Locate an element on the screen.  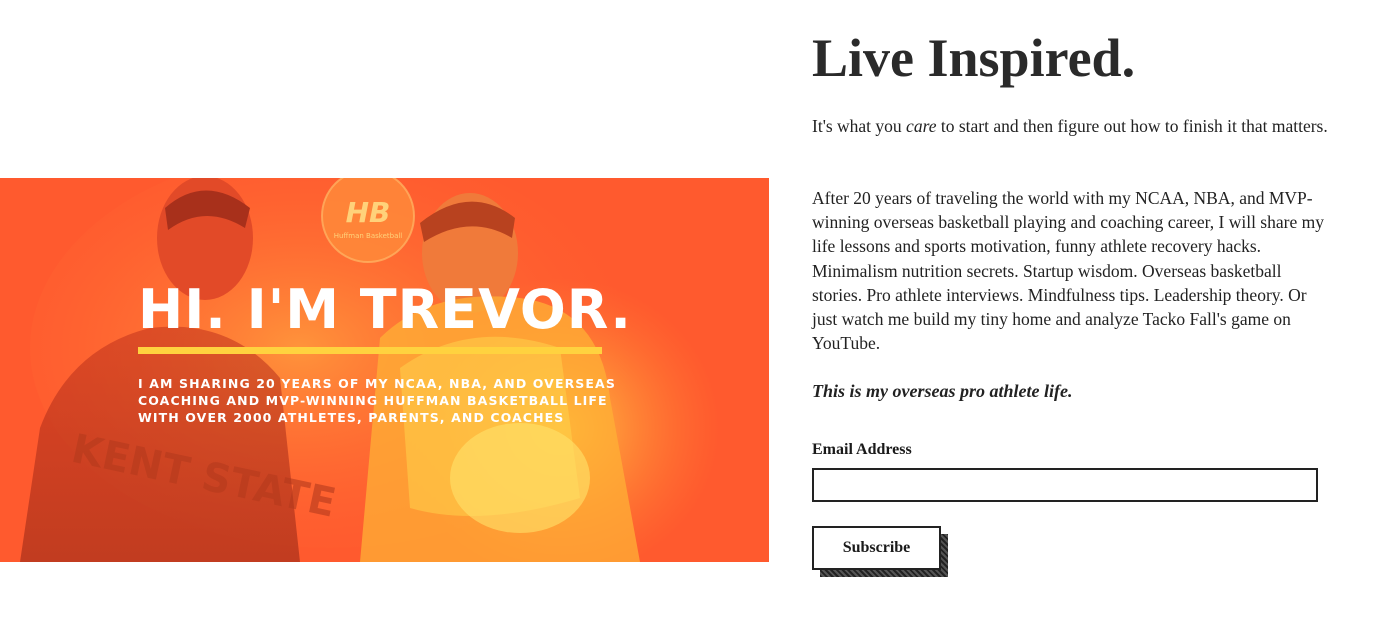
hero-divider is located at coordinates (370, 350).